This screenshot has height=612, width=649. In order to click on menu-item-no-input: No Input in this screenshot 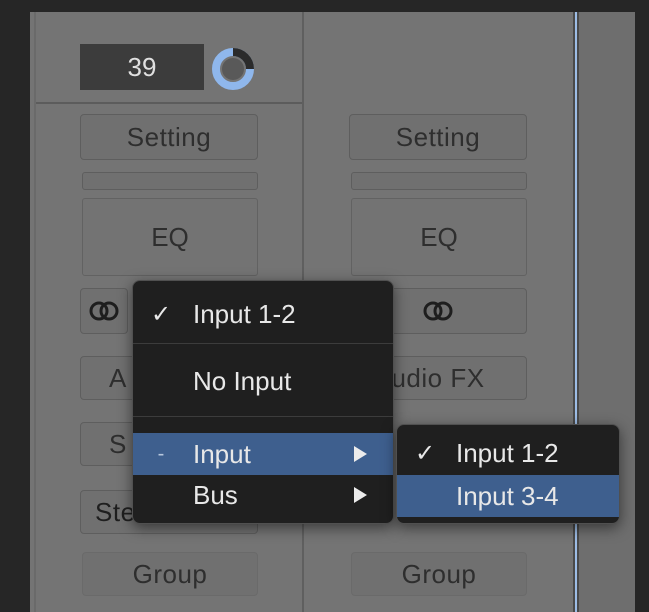, I will do `click(263, 381)`.